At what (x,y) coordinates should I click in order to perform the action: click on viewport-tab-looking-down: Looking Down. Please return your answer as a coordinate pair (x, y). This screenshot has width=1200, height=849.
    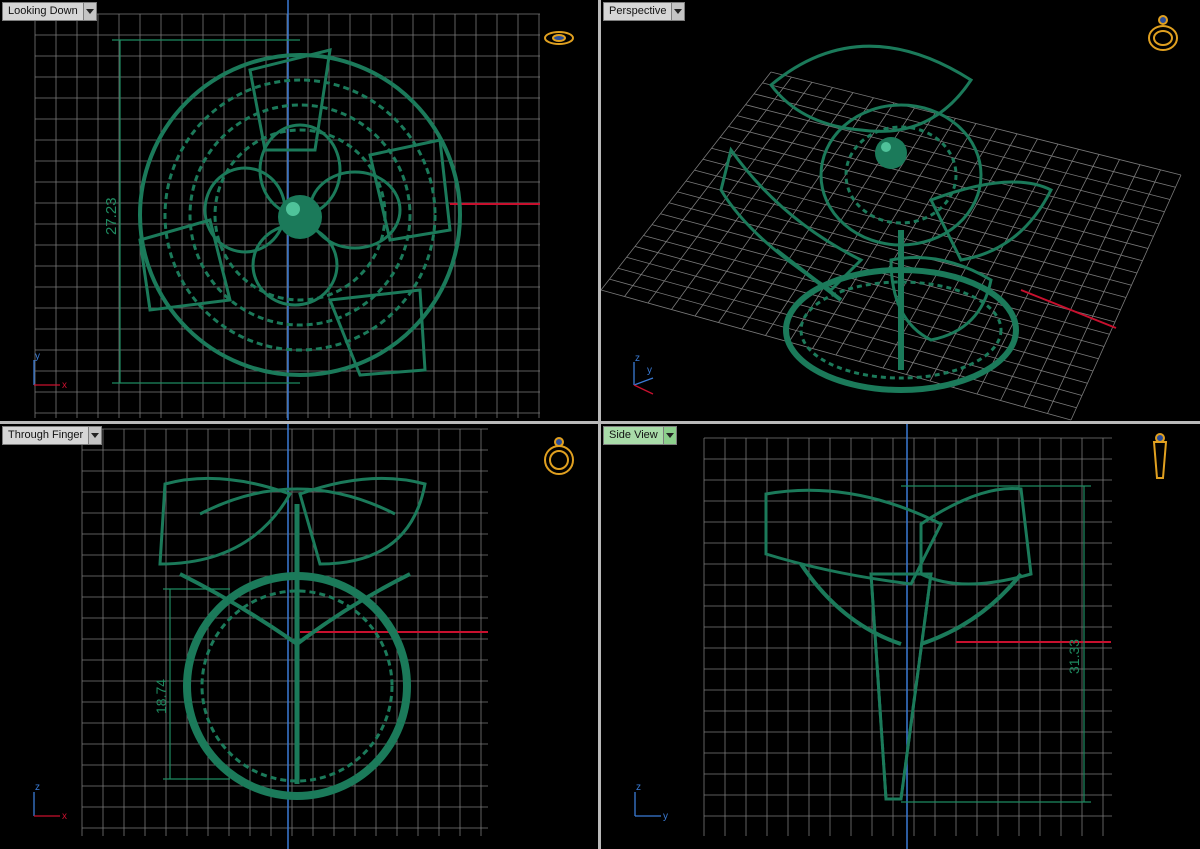
    Looking at the image, I should click on (49, 11).